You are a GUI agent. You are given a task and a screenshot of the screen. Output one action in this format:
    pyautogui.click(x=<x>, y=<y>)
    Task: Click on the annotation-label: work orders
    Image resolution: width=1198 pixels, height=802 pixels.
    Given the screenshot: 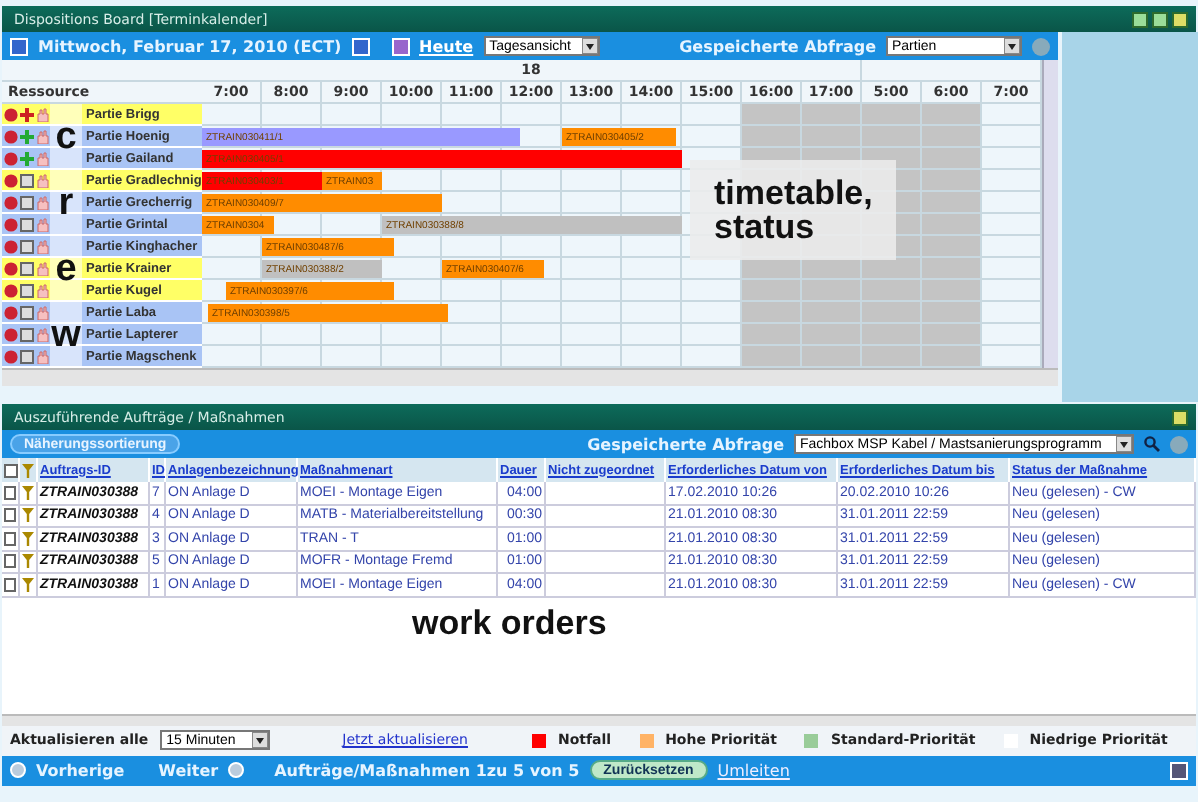 What is the action you would take?
    pyautogui.click(x=509, y=622)
    